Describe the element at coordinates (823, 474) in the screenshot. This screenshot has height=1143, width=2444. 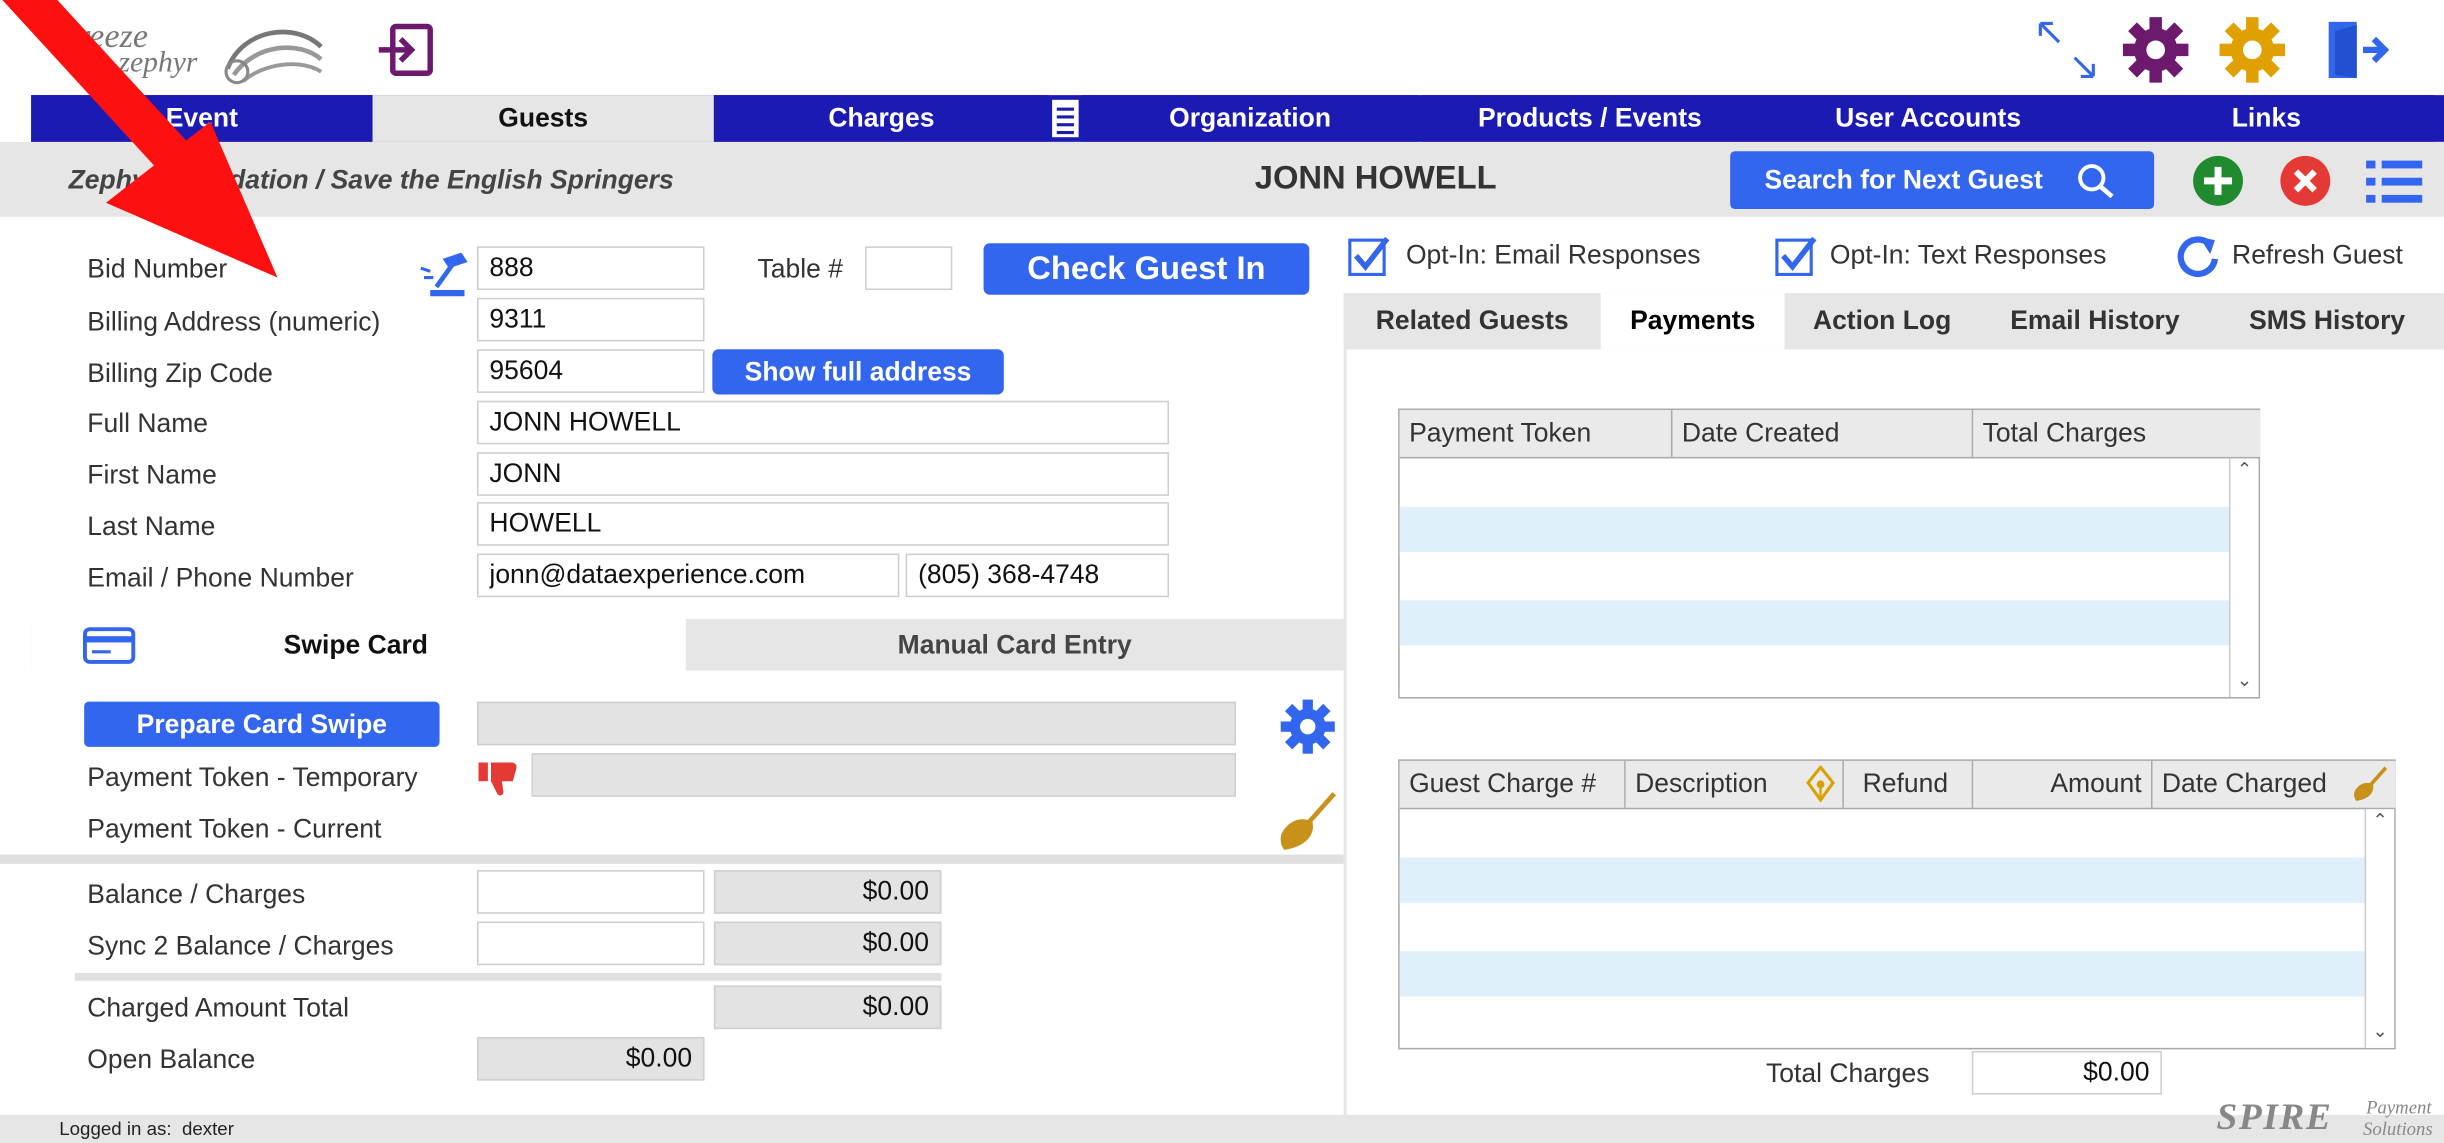
I see `first-name-input` at that location.